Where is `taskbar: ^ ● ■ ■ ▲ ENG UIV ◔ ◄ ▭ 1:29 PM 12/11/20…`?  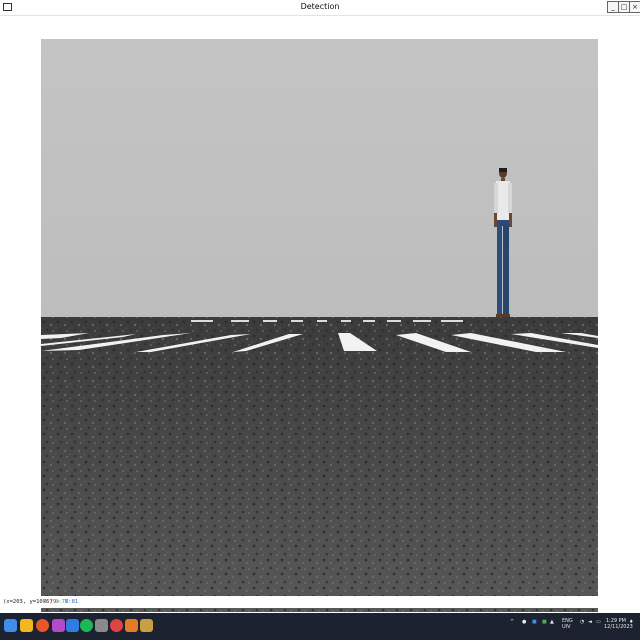 taskbar: ^ ● ■ ■ ▲ ENG UIV ◔ ◄ ▭ 1:29 PM 12/11/20… is located at coordinates (320, 626).